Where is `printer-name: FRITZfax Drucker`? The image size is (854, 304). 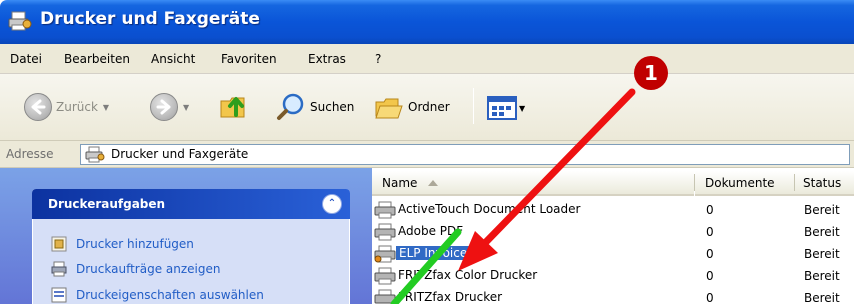
printer-name: FRITZfax Drucker is located at coordinates (450, 297).